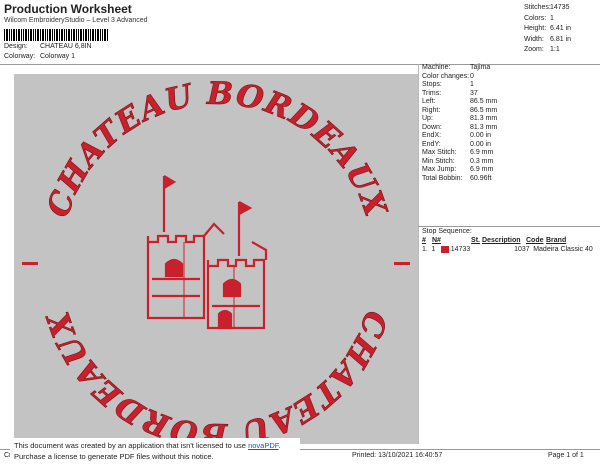 This screenshot has width=600, height=464. What do you see at coordinates (432, 84) in the screenshot?
I see `machine-panel-label: Stops:` at bounding box center [432, 84].